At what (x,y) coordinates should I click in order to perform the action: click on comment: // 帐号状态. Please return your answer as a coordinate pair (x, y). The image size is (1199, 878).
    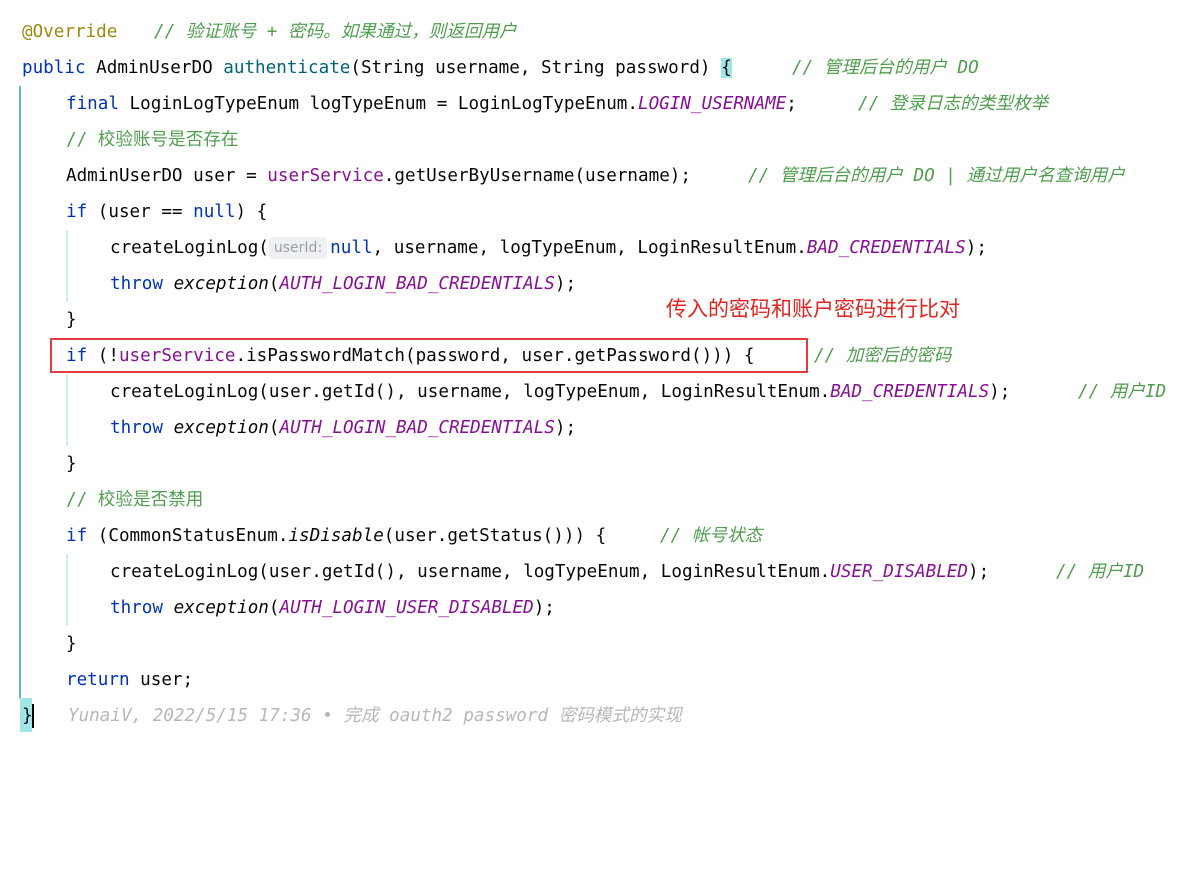
    Looking at the image, I should click on (711, 536).